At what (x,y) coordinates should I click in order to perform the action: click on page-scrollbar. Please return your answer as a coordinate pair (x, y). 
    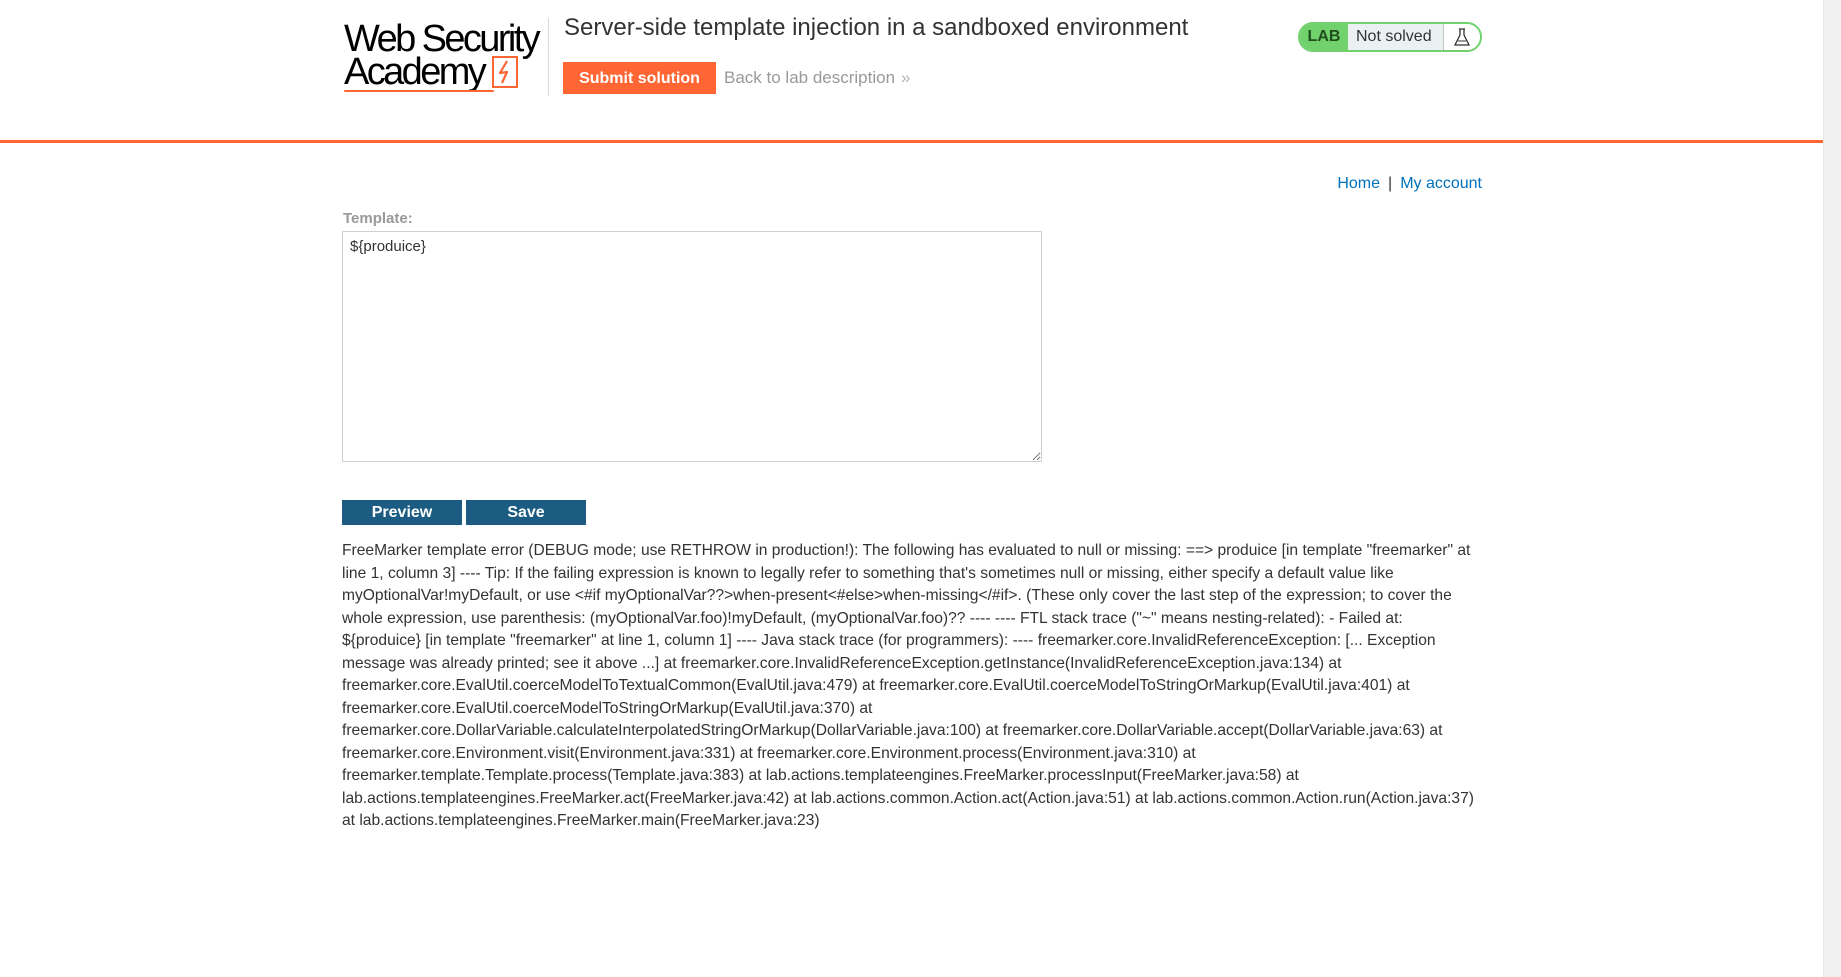
    Looking at the image, I should click on (1832, 488).